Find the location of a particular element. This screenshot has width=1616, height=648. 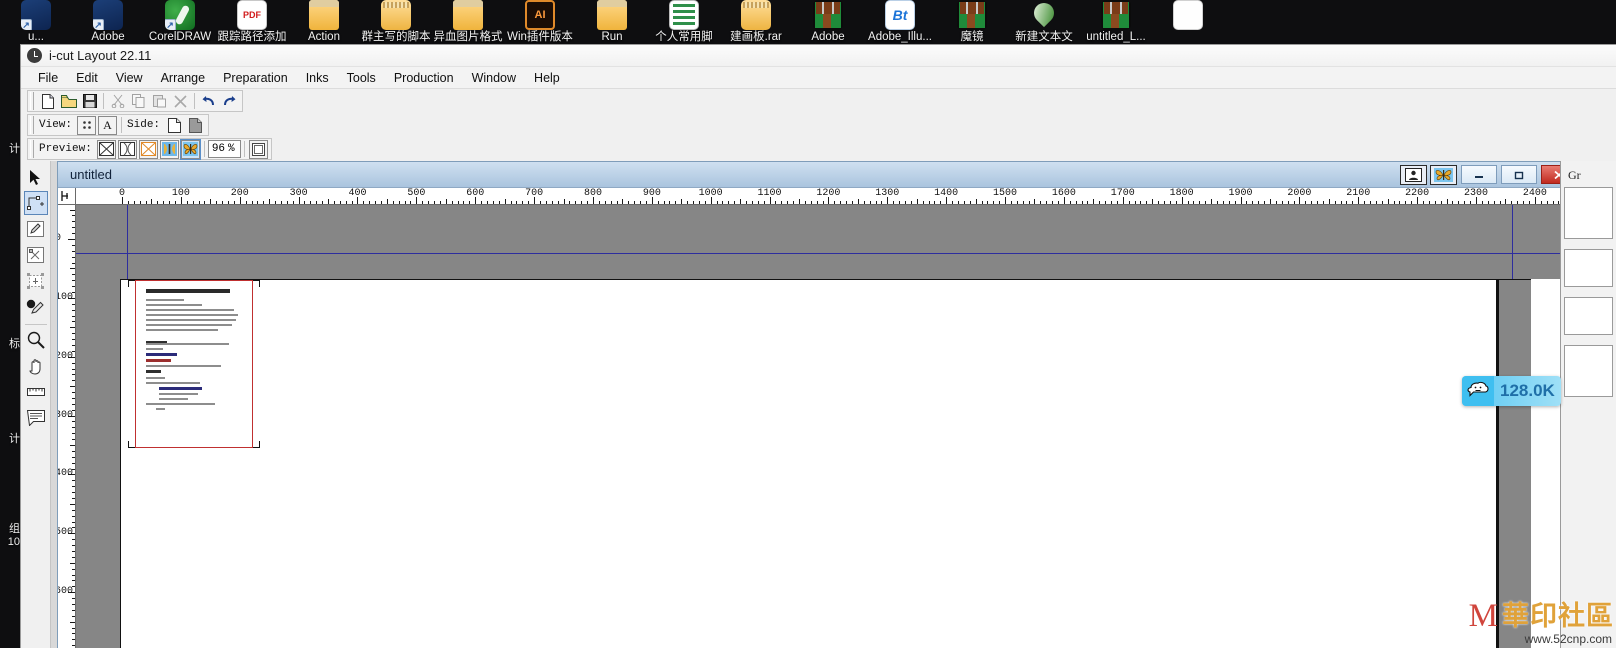

desktop-icon: 魔镜 is located at coordinates (972, 22).